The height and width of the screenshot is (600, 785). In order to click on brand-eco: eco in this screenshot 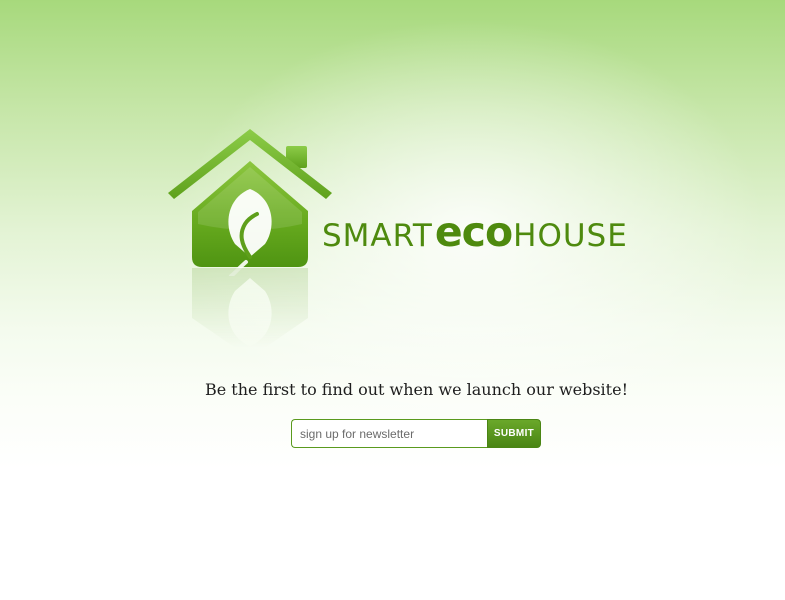, I will do `click(473, 232)`.